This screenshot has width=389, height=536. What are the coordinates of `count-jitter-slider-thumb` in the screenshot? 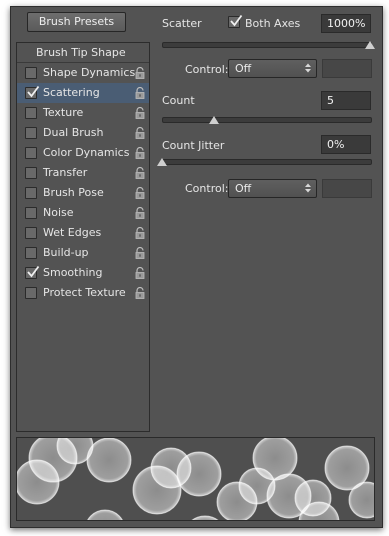 It's located at (162, 162).